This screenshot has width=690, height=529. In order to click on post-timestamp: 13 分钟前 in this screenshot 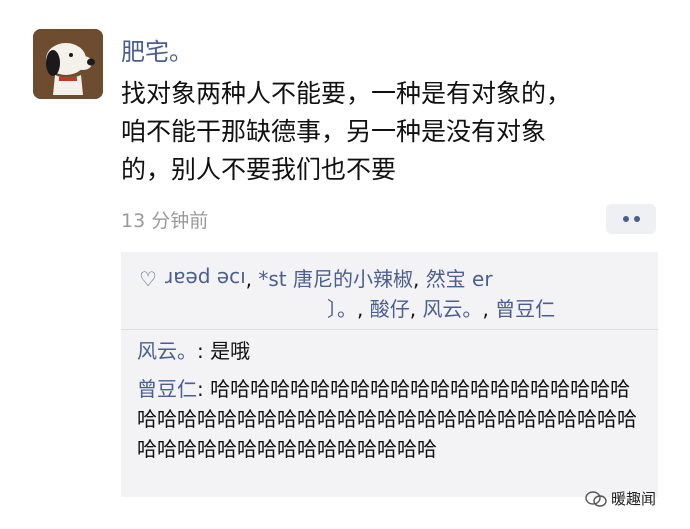, I will do `click(165, 221)`.